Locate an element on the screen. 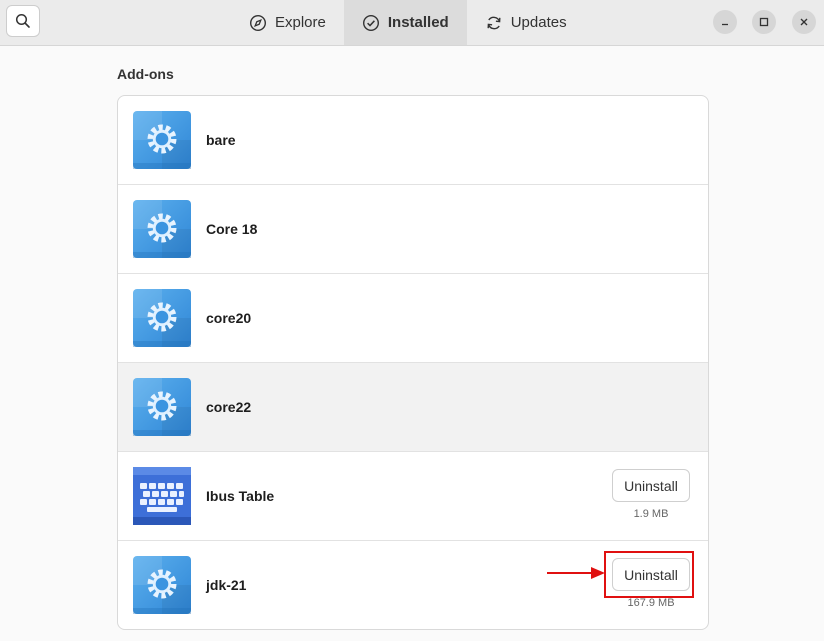  app-size: 167.9 MB is located at coordinates (651, 603).